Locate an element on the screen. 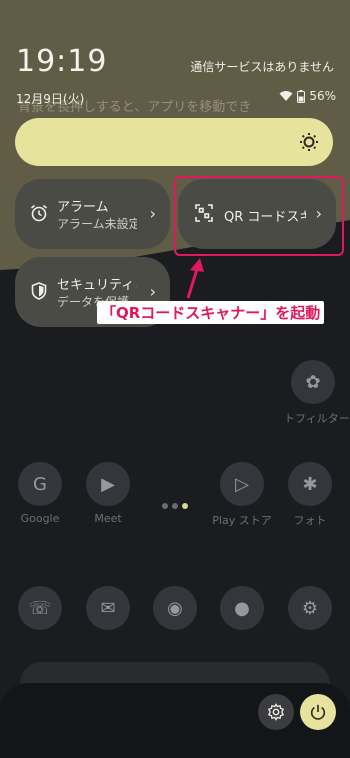 This screenshot has width=350, height=758. alarm-icon is located at coordinates (39, 213).